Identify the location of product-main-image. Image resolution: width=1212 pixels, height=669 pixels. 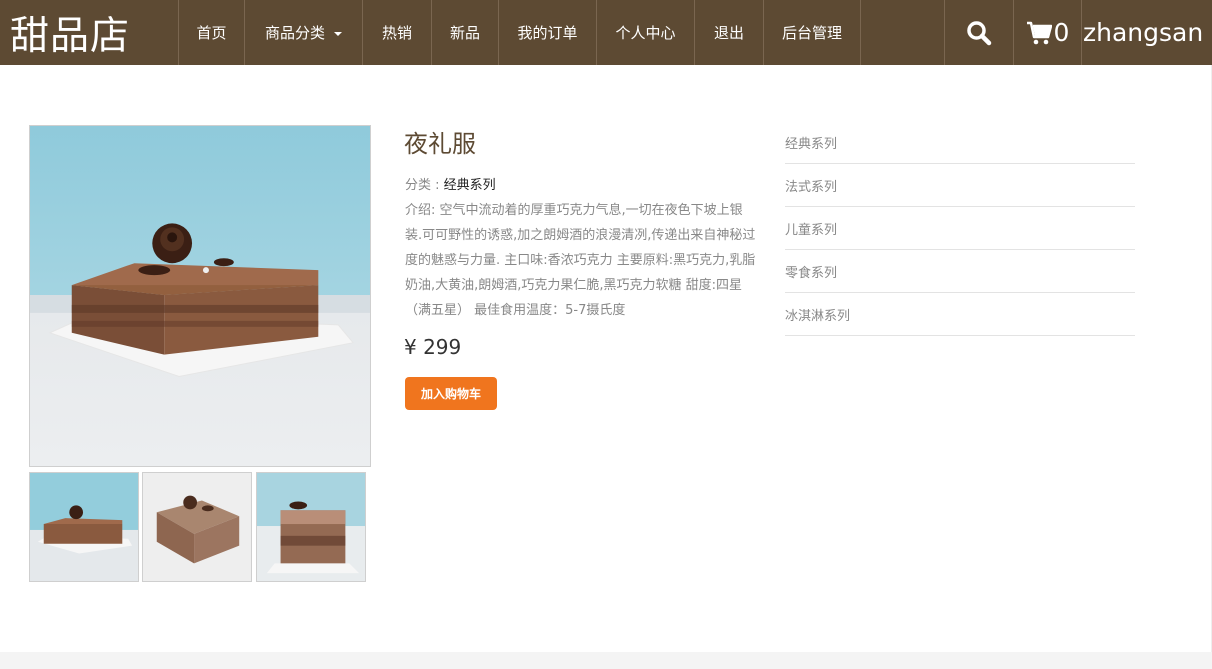
(200, 296).